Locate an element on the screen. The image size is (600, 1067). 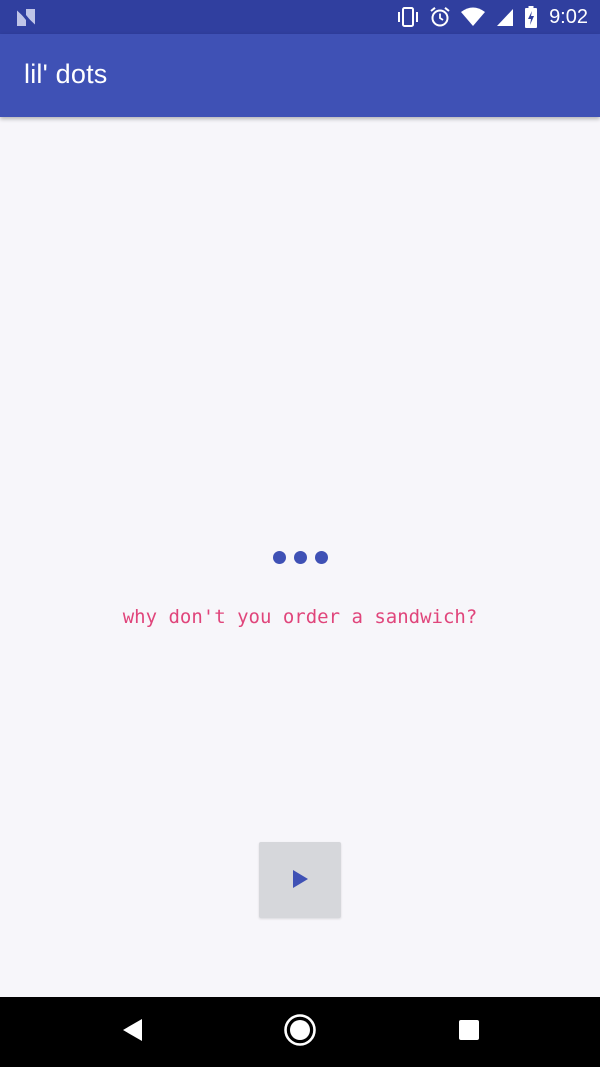
back-icon is located at coordinates (132, 1032).